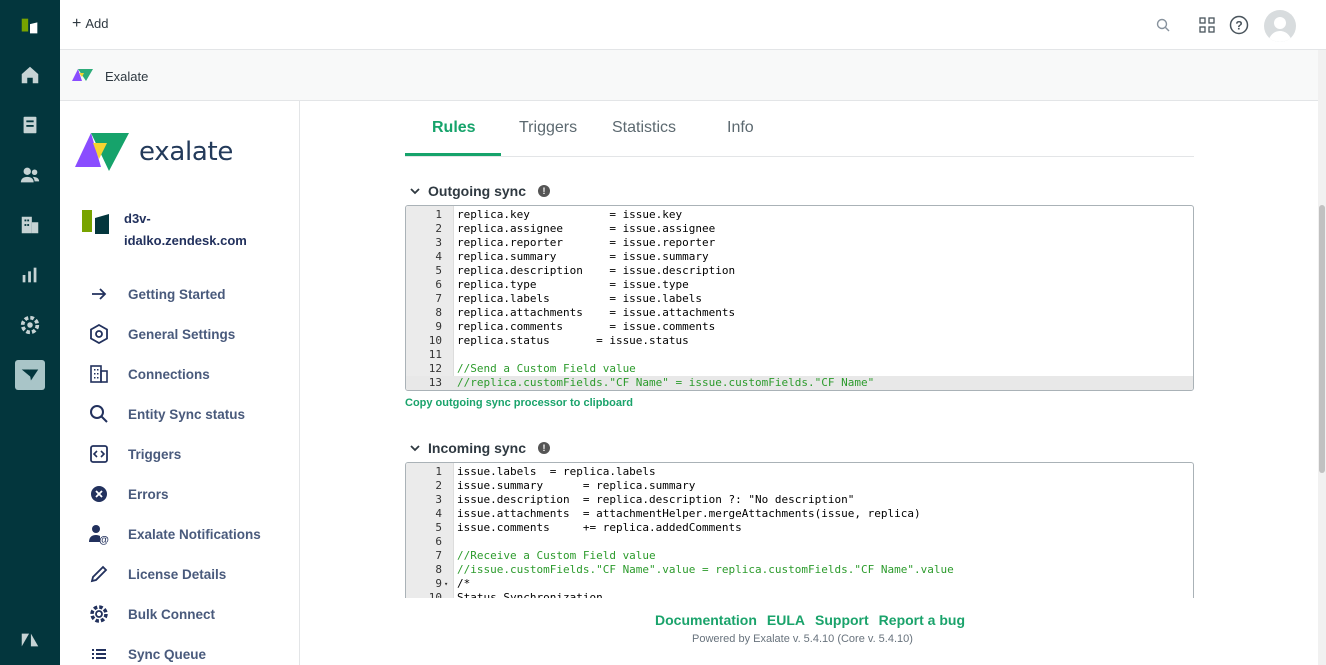 This screenshot has width=1326, height=665. What do you see at coordinates (438, 513) in the screenshot?
I see `line-number: 4` at bounding box center [438, 513].